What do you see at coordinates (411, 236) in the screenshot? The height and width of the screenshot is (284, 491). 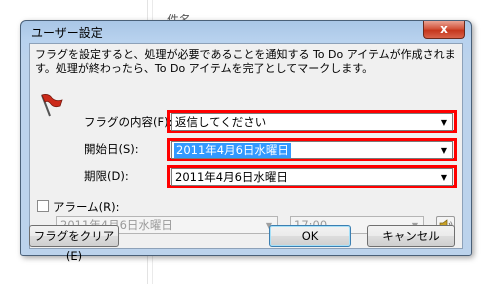 I see `cancel-button: キャンセル` at bounding box center [411, 236].